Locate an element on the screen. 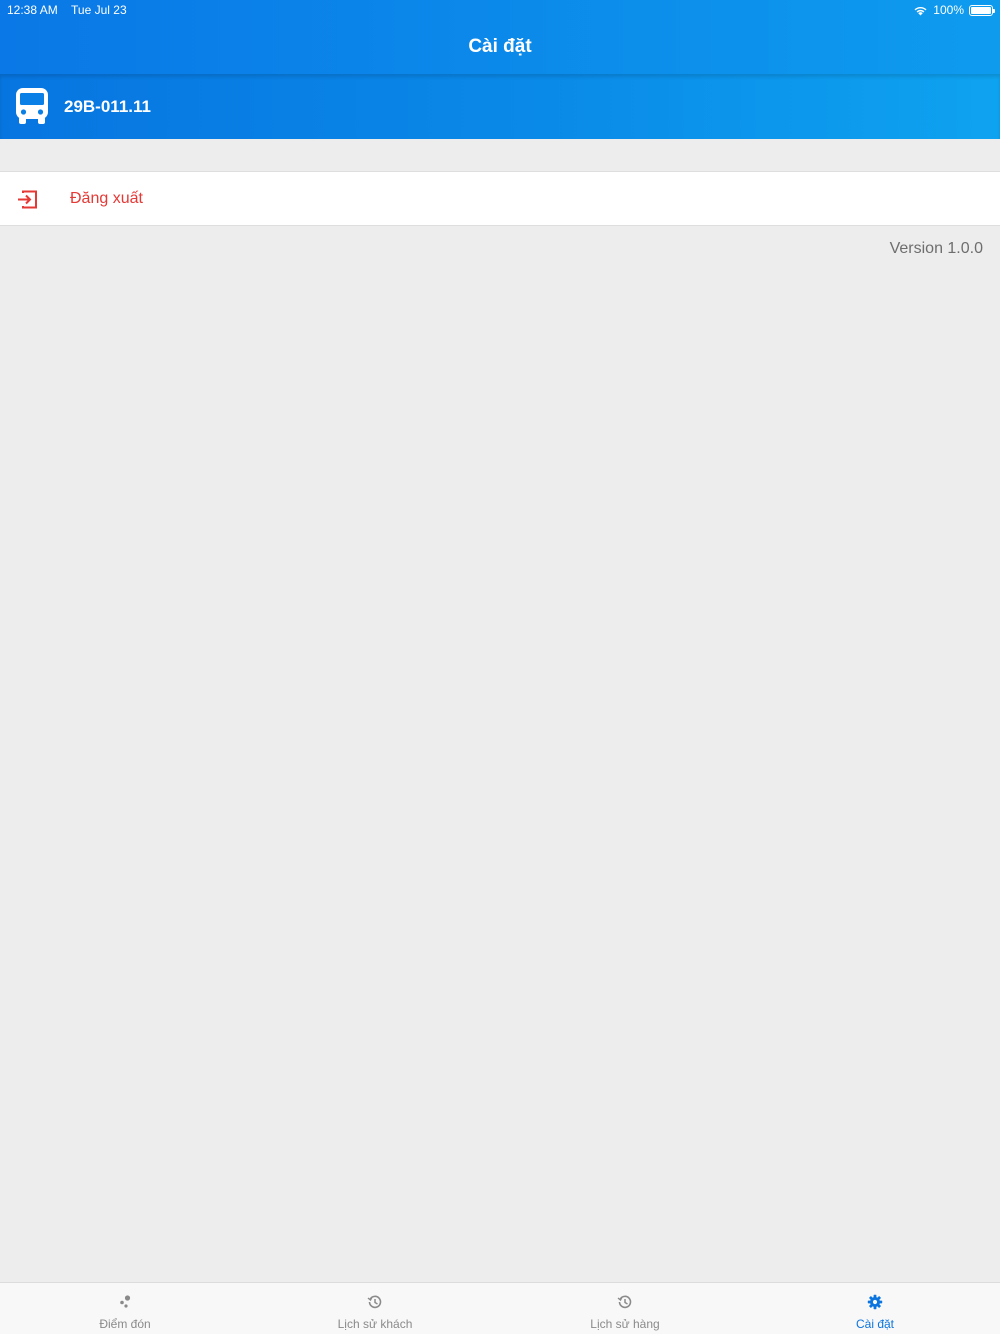 Image resolution: width=1000 pixels, height=1334 pixels. tab-label: Lịch sử khách is located at coordinates (375, 1324).